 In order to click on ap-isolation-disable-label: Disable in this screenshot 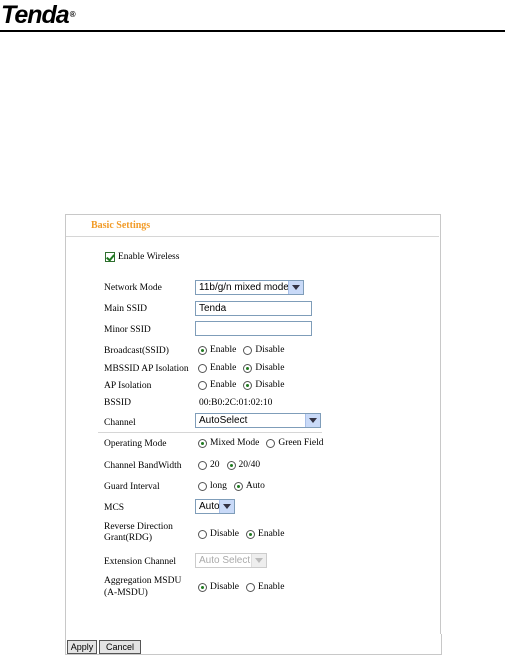, I will do `click(270, 385)`.